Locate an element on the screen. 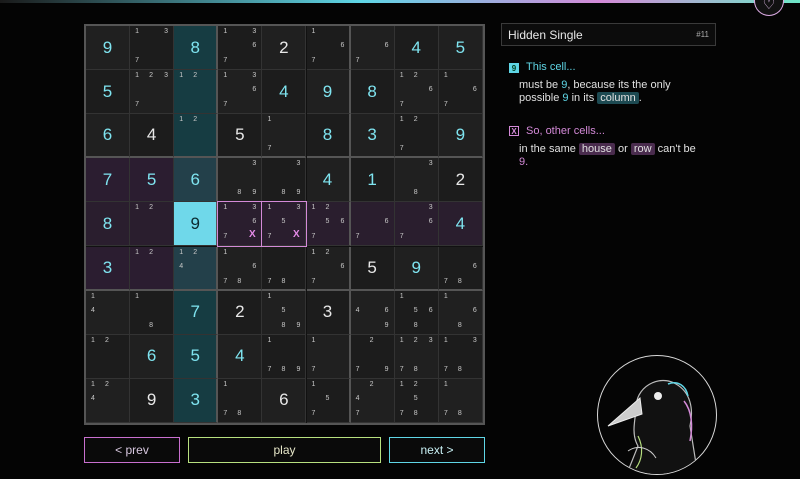 This screenshot has width=800, height=479. sudoku-cell: 1 3 6 7 X is located at coordinates (240, 224).